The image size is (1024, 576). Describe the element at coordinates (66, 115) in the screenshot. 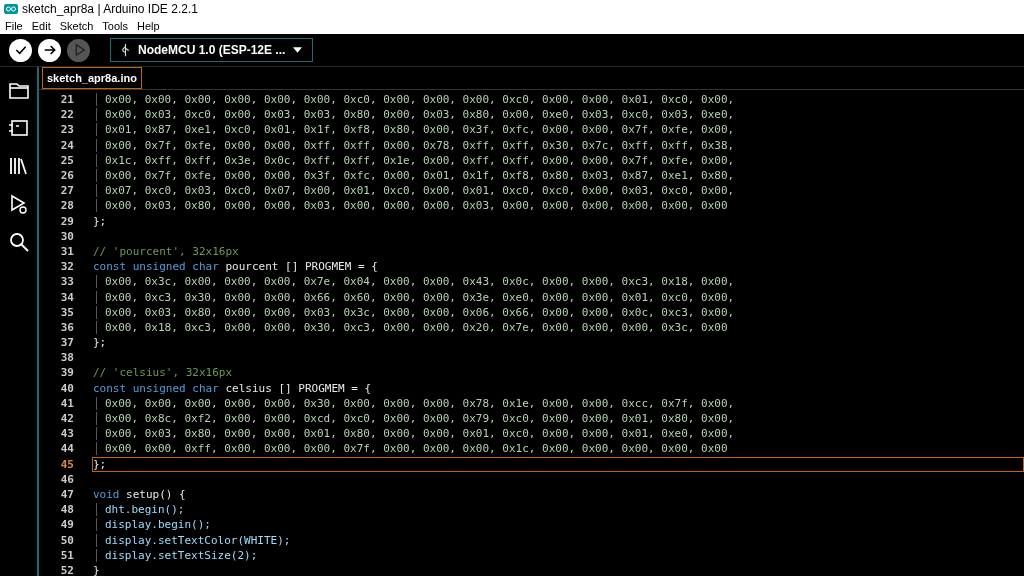

I see `line-number: 22` at that location.